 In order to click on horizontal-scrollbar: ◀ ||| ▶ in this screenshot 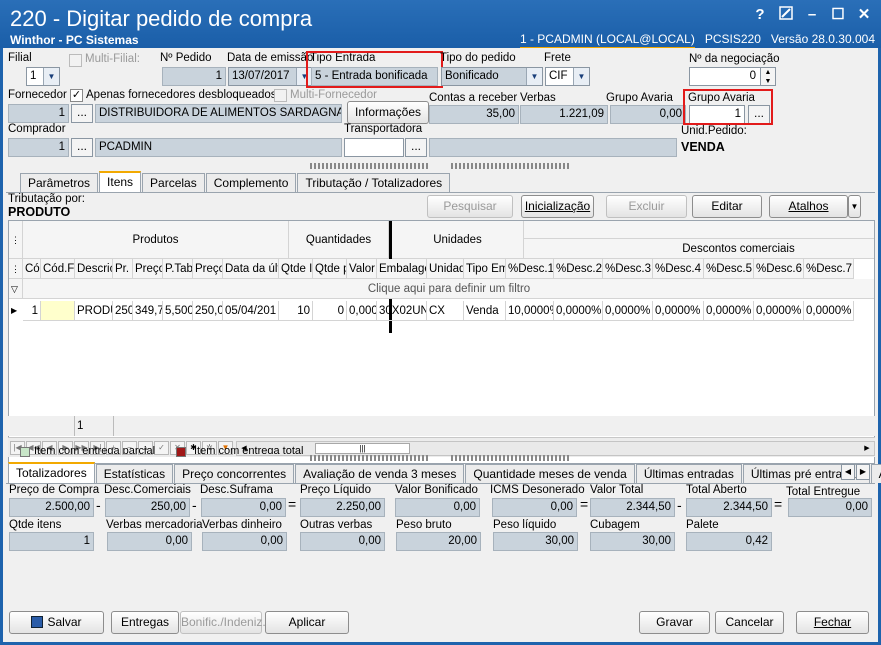, I will do `click(555, 448)`.